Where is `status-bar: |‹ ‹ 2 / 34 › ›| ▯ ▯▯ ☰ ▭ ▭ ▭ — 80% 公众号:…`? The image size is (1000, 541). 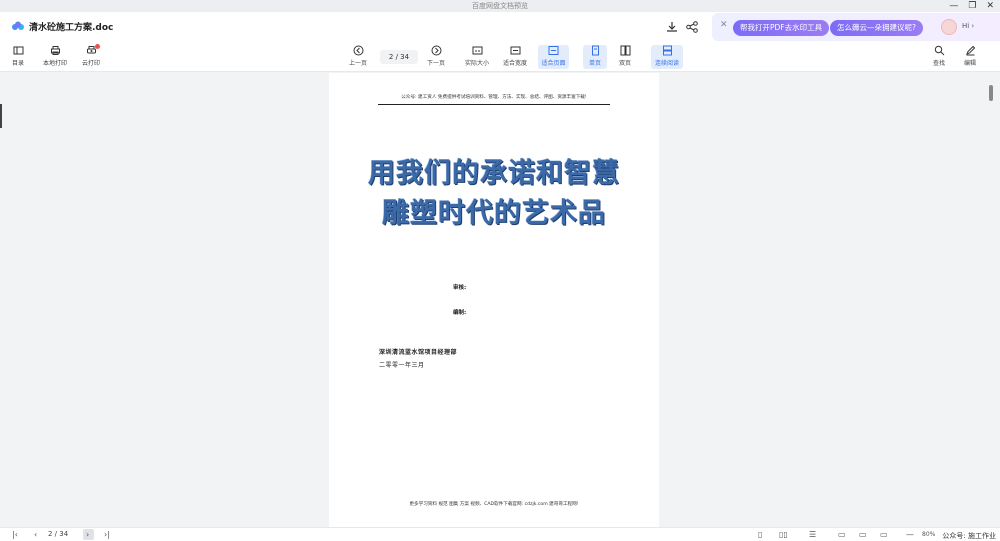 status-bar: |‹ ‹ 2 / 34 › ›| ▯ ▯▯ ☰ ▭ ▭ ▭ — 80% 公众号:… is located at coordinates (500, 534).